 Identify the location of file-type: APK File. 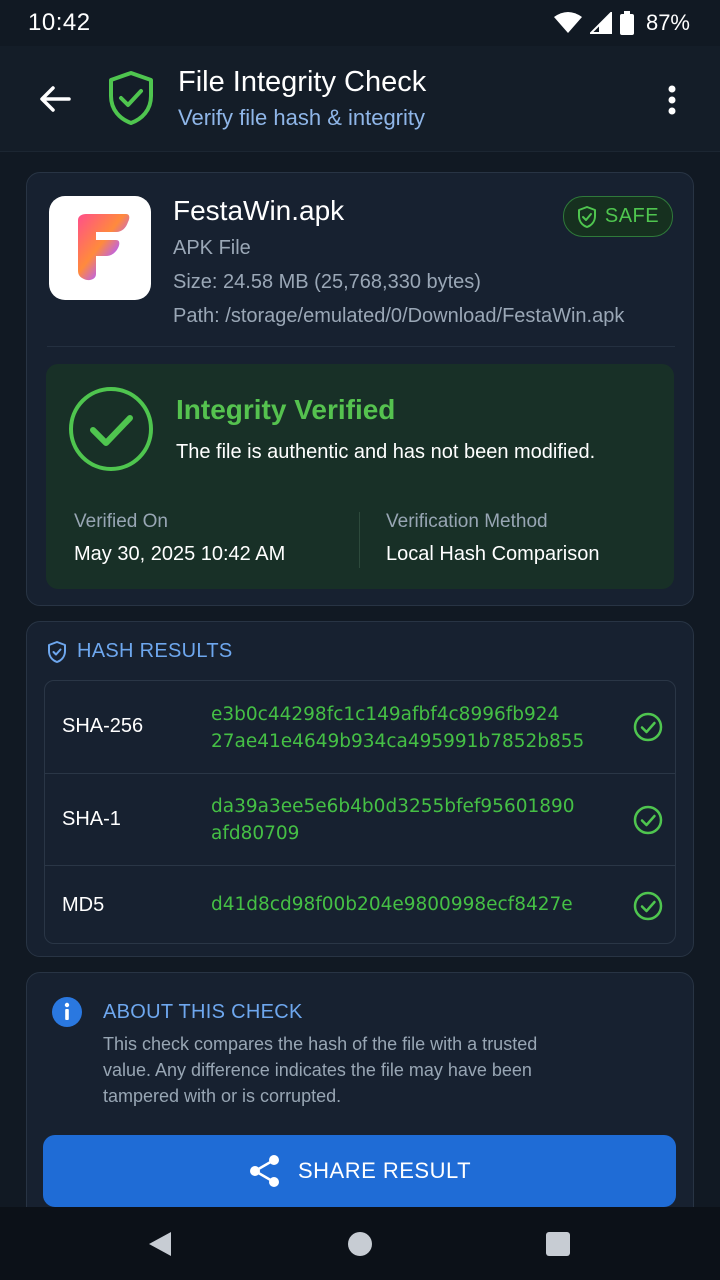
(212, 248).